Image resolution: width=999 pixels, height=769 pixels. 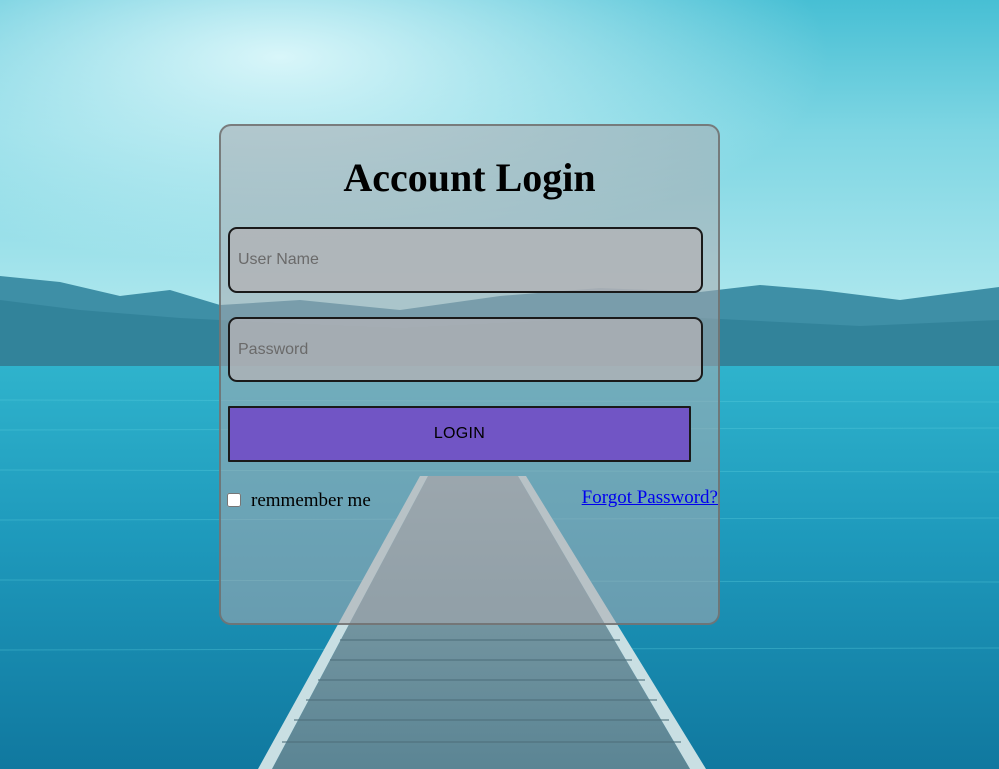 What do you see at coordinates (311, 501) in the screenshot?
I see `remember-me-label: remmember me` at bounding box center [311, 501].